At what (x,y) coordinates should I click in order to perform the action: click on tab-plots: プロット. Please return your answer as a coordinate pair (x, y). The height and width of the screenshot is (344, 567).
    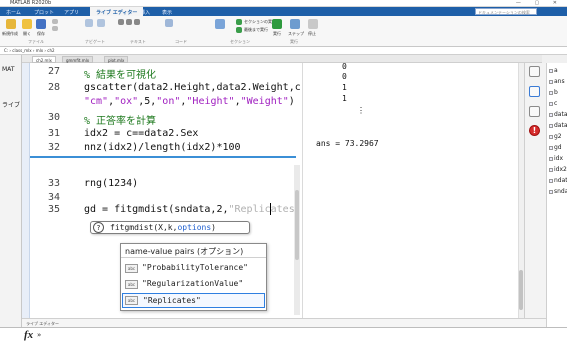
    Looking at the image, I should click on (44, 11).